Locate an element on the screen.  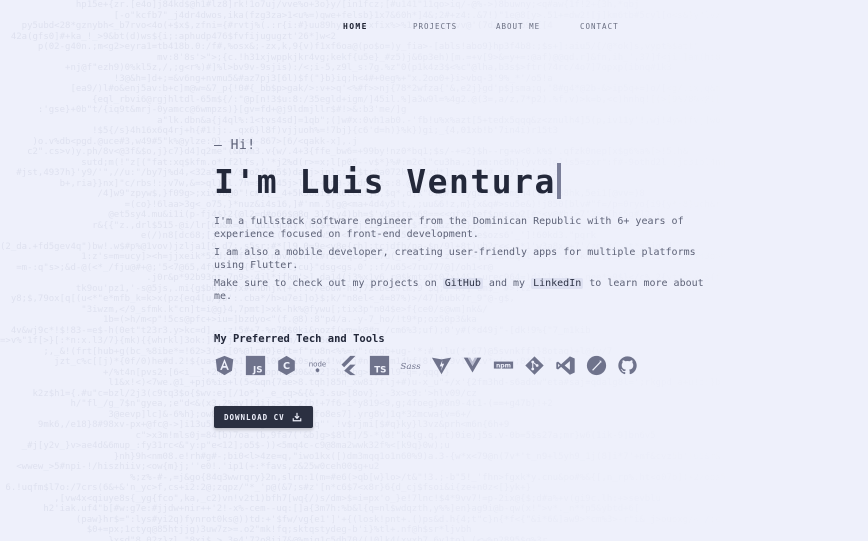
node-label: node is located at coordinates (317, 364).